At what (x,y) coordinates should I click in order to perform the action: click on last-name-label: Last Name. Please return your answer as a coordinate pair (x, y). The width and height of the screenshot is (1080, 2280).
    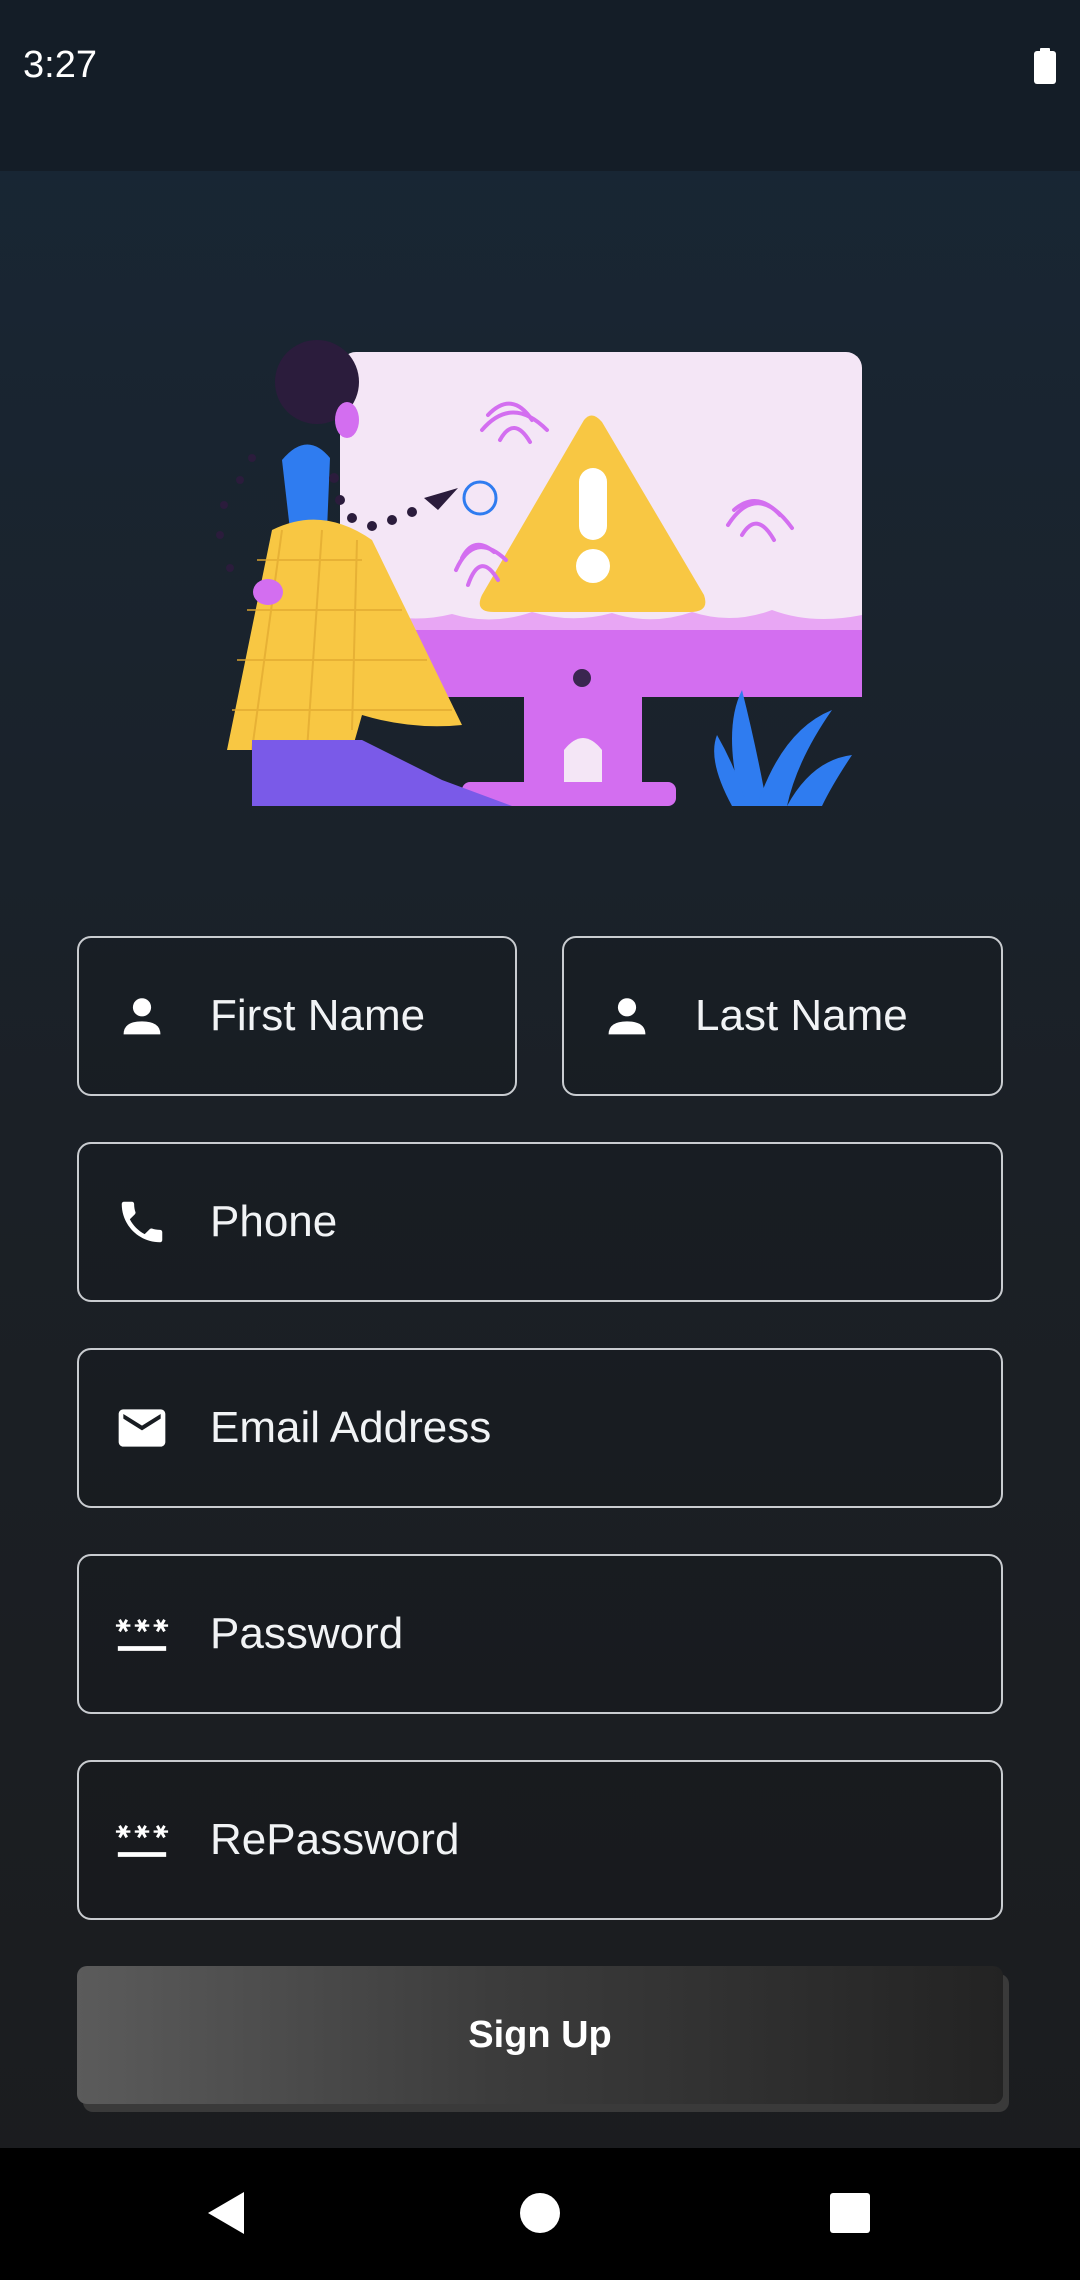
    Looking at the image, I should click on (801, 1015).